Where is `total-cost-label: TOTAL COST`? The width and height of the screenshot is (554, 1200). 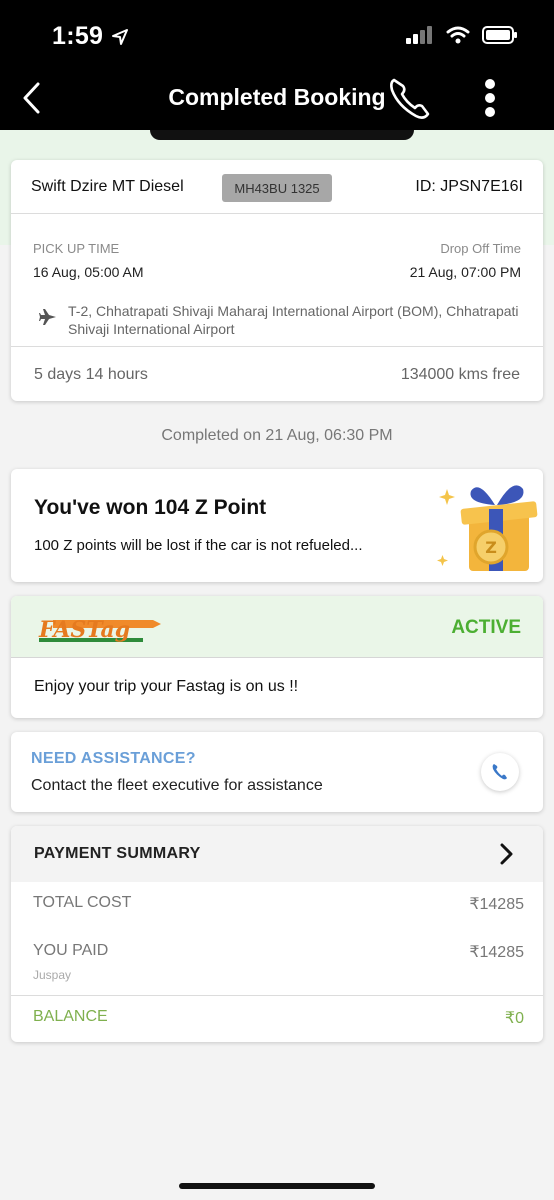 total-cost-label: TOTAL COST is located at coordinates (82, 902).